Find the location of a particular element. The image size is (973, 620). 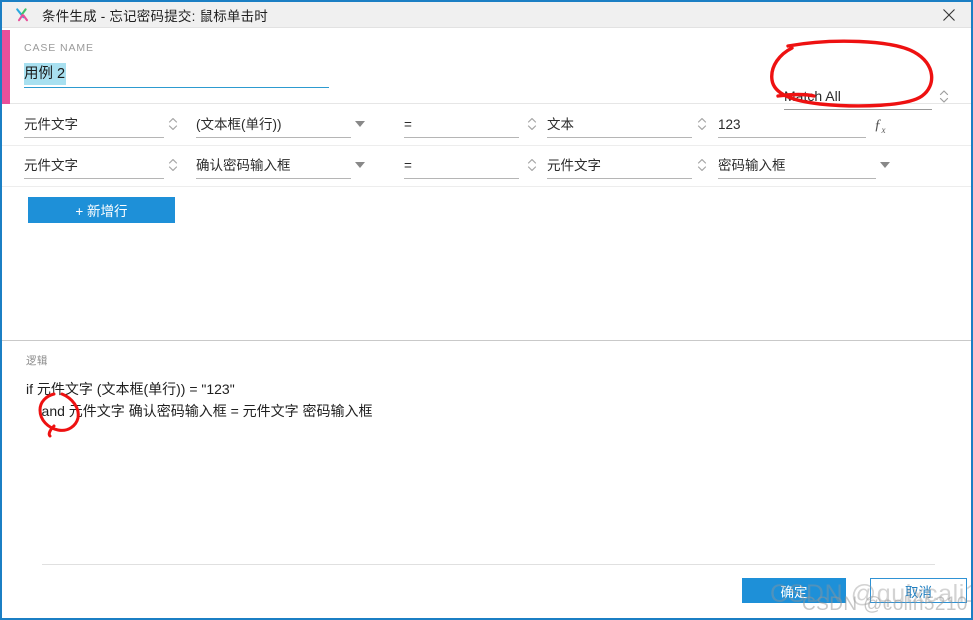

condition-row: 元件文字 确认密码输入框 = 元件文字 密码输入框 is located at coordinates (486, 166).